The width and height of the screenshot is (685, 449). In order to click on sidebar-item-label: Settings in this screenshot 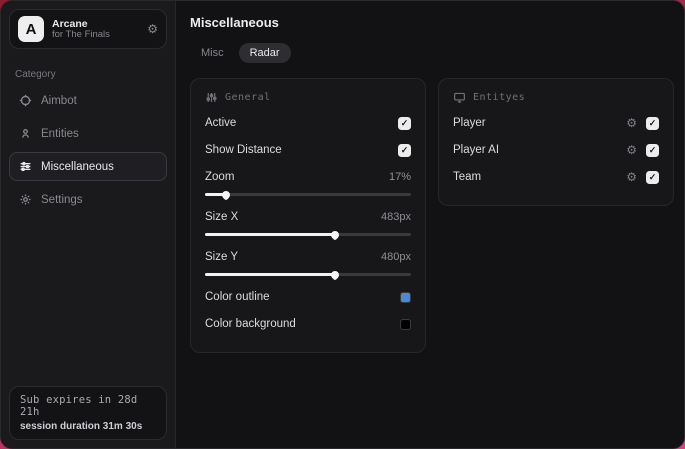, I will do `click(62, 199)`.